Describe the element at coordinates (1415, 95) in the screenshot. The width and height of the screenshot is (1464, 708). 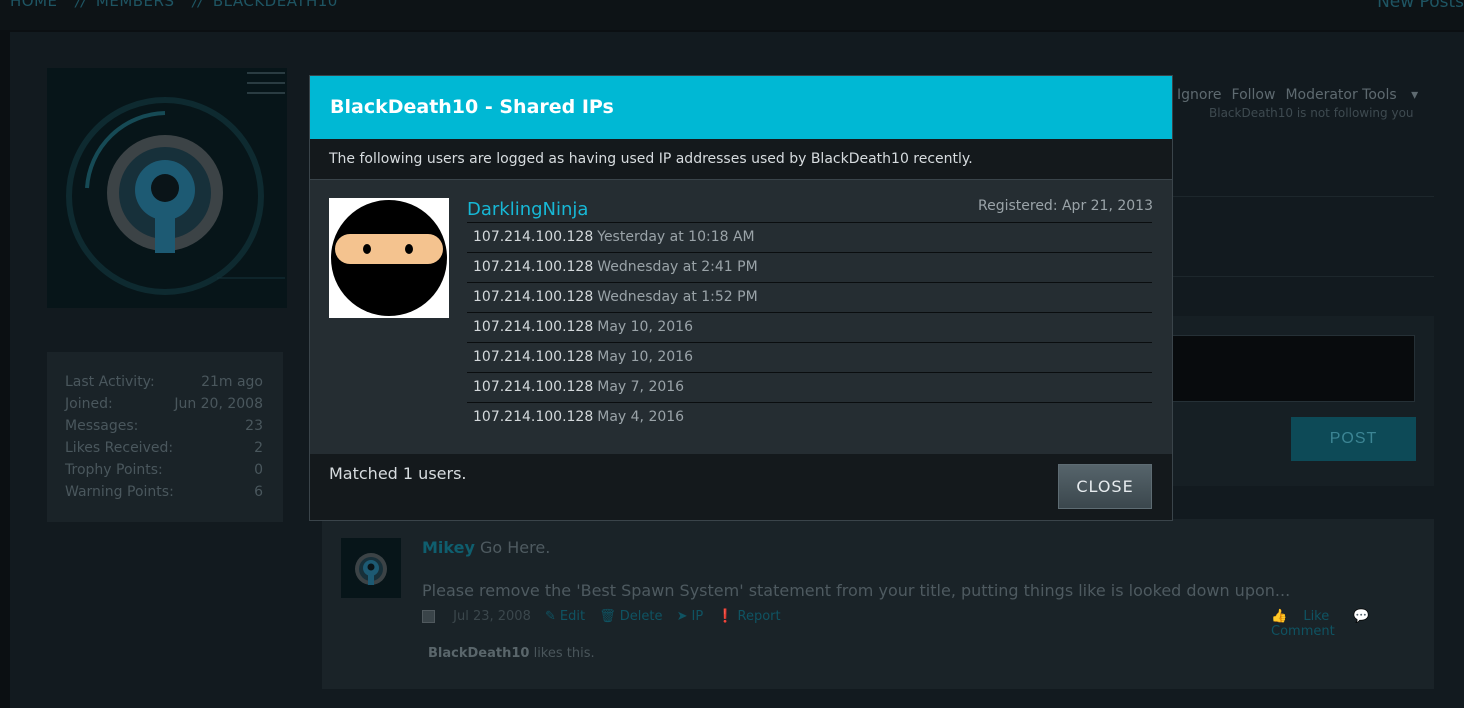
I see `caret-down-icon: ▾` at that location.